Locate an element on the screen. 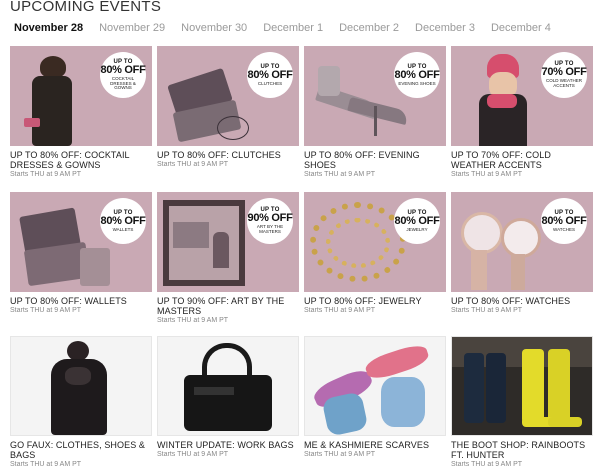  handbag-photo is located at coordinates (228, 386).